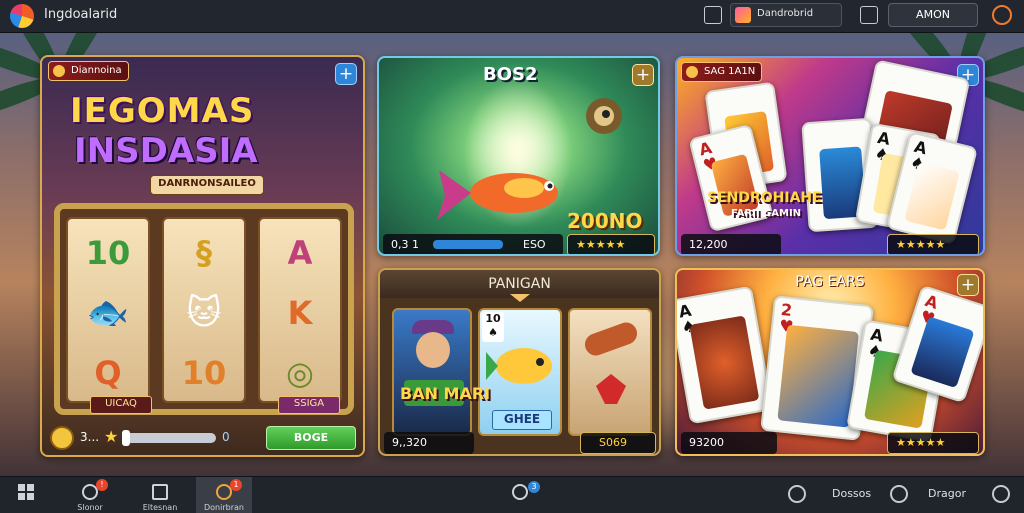 The image size is (1024, 513). Describe the element at coordinates (611, 244) in the screenshot. I see `fishing-rating: ★★★★★` at that location.